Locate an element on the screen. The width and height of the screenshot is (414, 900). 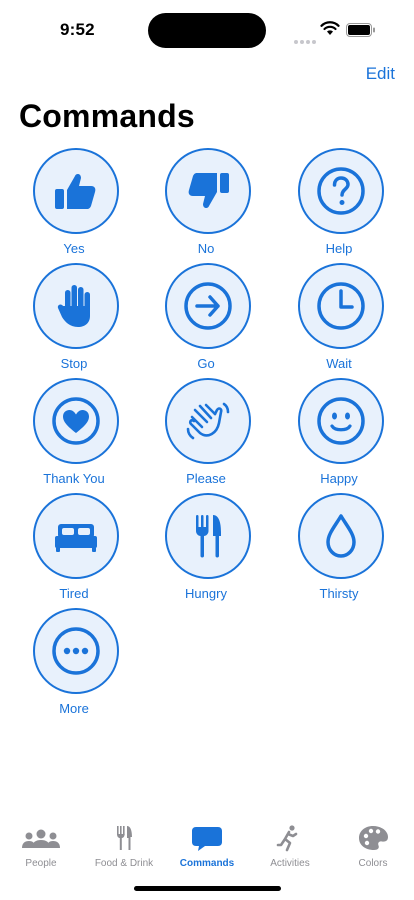
people-icon is located at coordinates (41, 838).